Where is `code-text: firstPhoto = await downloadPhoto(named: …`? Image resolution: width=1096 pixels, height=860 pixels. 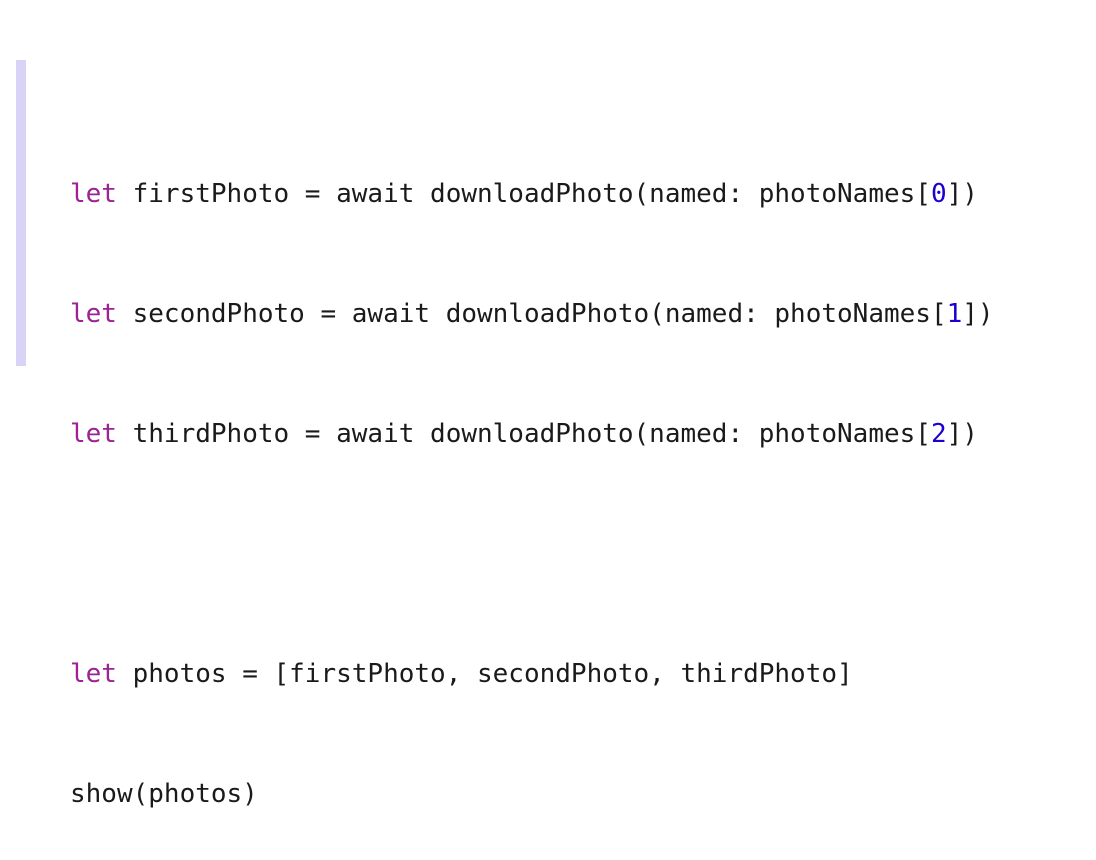 code-text: firstPhoto = await downloadPhoto(named: … is located at coordinates (523, 194).